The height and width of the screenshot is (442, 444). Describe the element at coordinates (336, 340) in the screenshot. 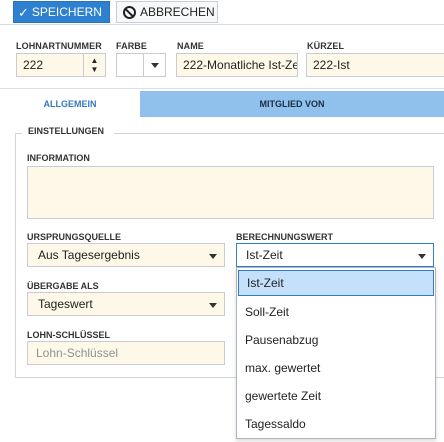

I see `dropdown-option: Pausenabzug` at that location.